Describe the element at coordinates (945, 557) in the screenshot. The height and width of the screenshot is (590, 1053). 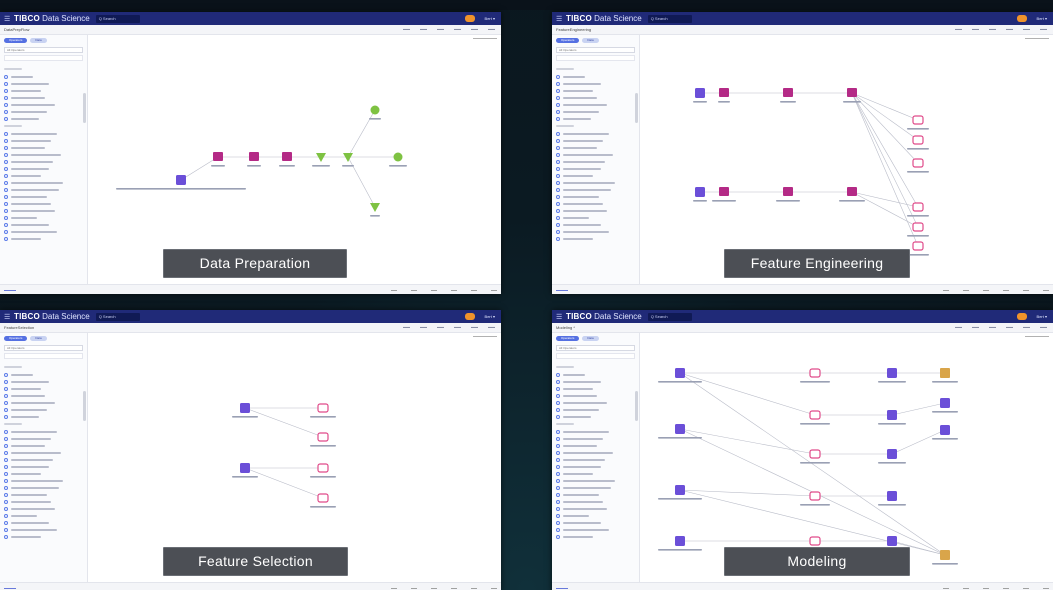
I see `gold-node` at that location.